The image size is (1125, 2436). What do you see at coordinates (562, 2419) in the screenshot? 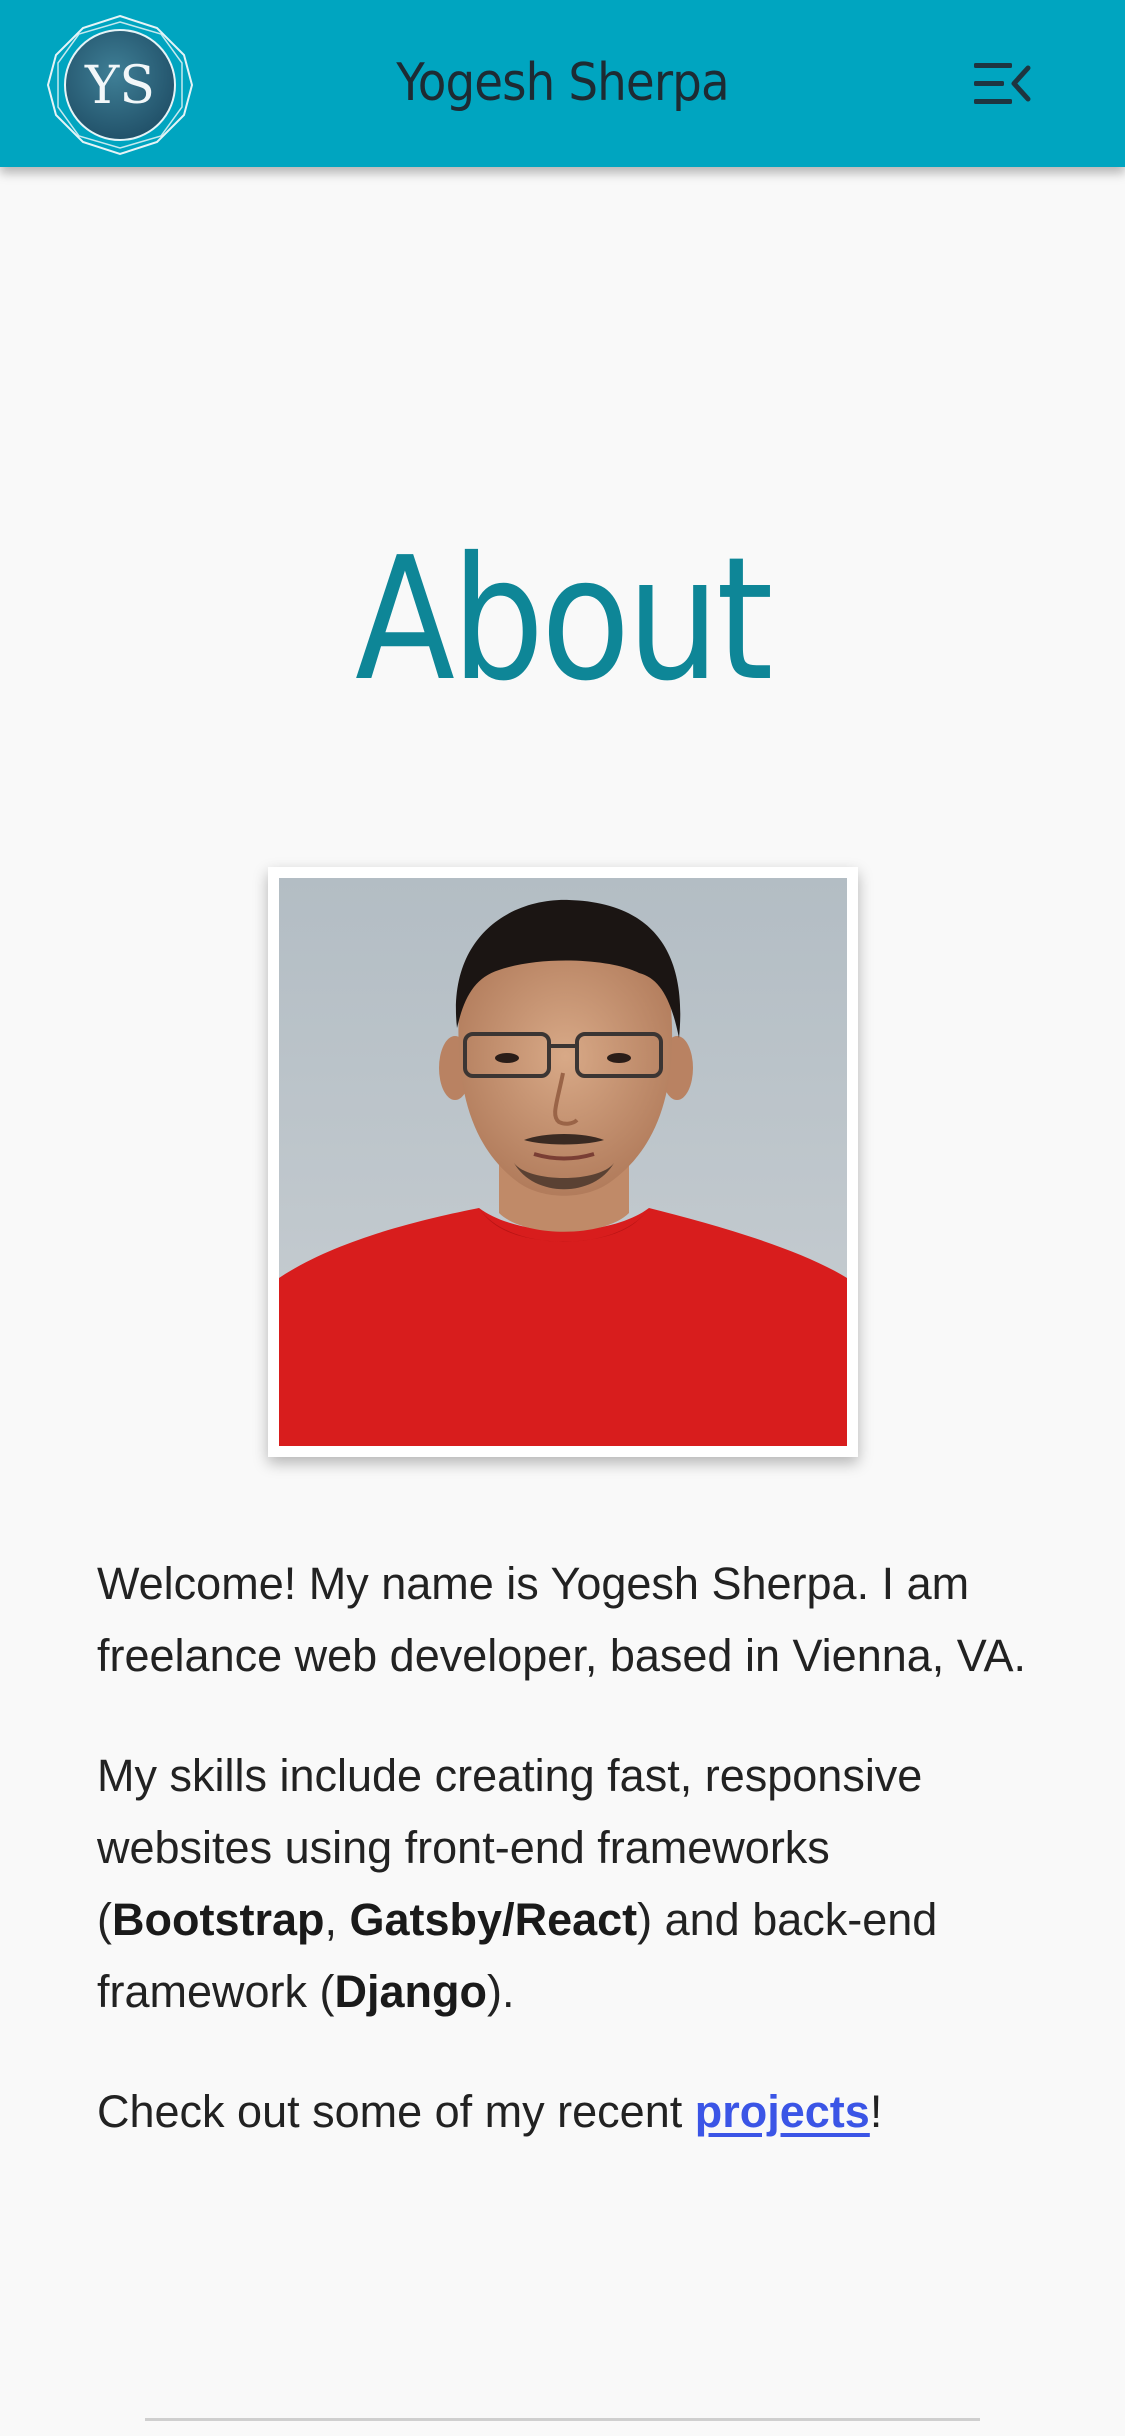
I see `section-divider` at bounding box center [562, 2419].